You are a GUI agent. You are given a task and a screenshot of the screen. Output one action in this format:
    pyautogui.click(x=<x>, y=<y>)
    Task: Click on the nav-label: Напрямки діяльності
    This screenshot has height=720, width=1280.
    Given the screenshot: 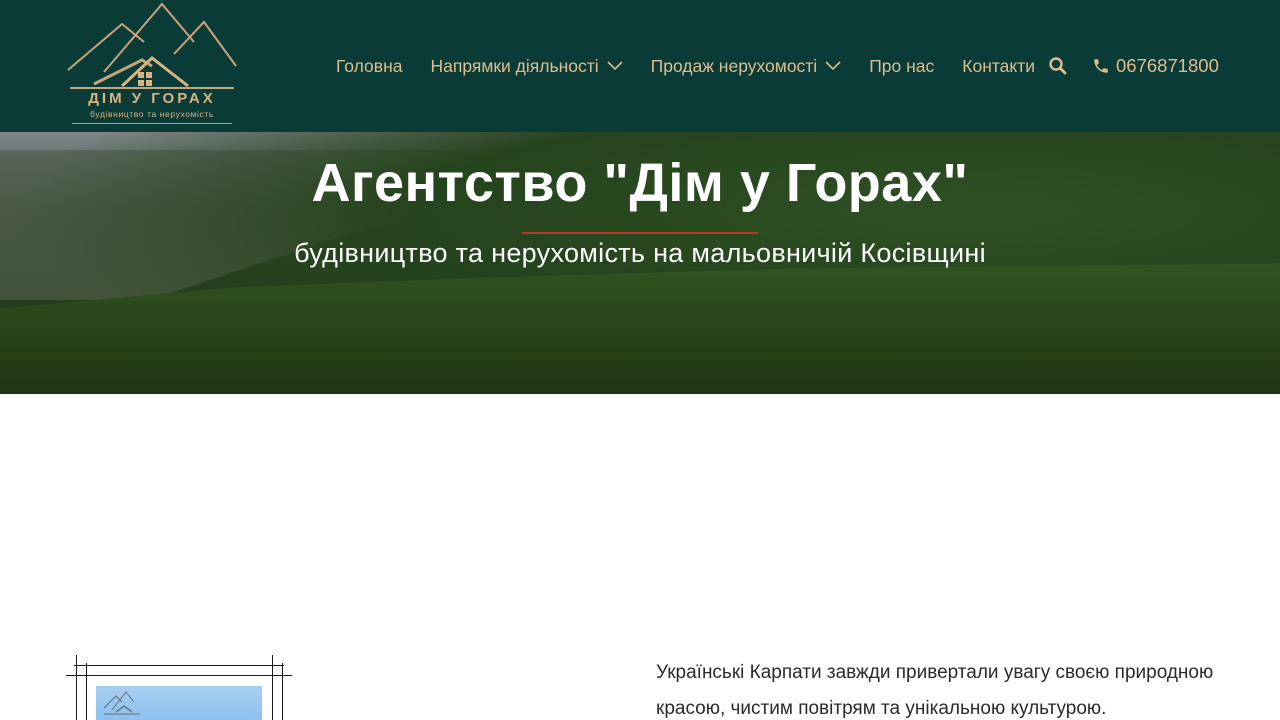 What is the action you would take?
    pyautogui.click(x=514, y=65)
    